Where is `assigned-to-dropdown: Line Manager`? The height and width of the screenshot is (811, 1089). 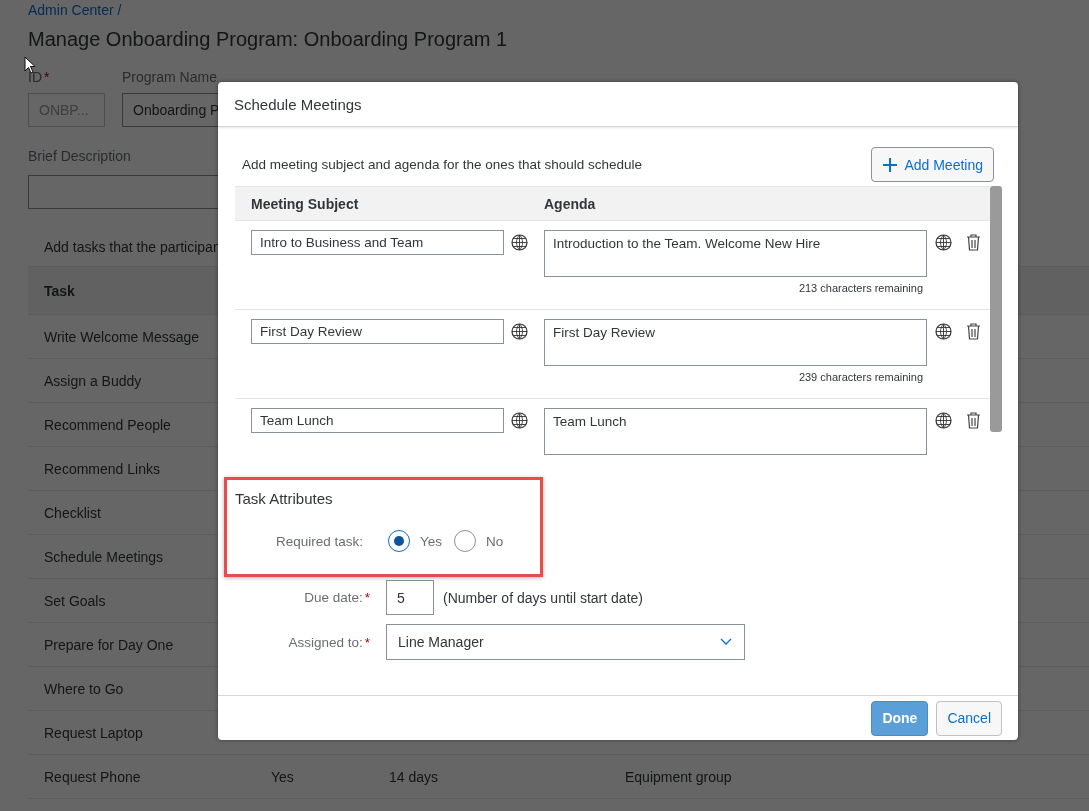 assigned-to-dropdown: Line Manager is located at coordinates (565, 642).